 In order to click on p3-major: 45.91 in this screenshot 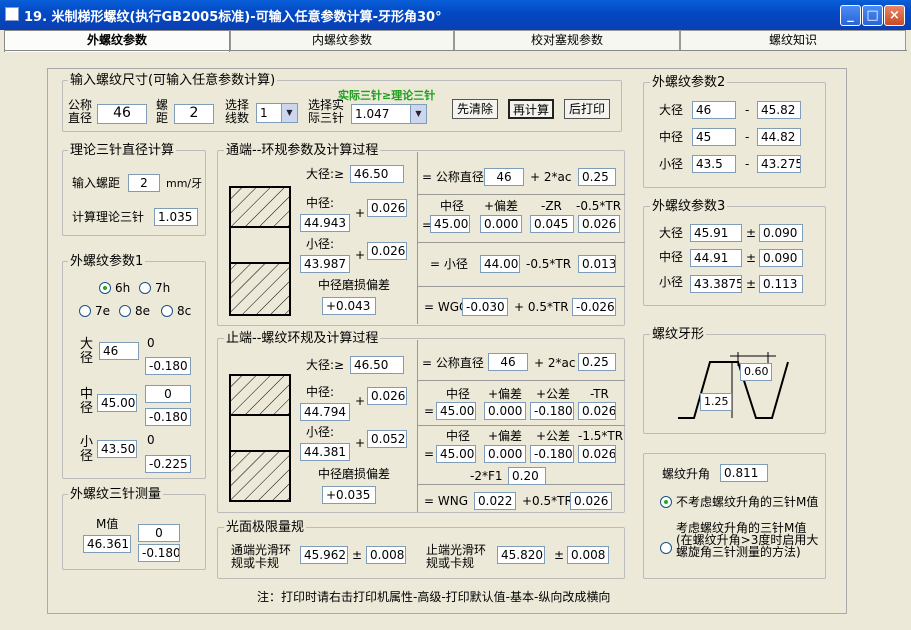, I will do `click(716, 233)`.